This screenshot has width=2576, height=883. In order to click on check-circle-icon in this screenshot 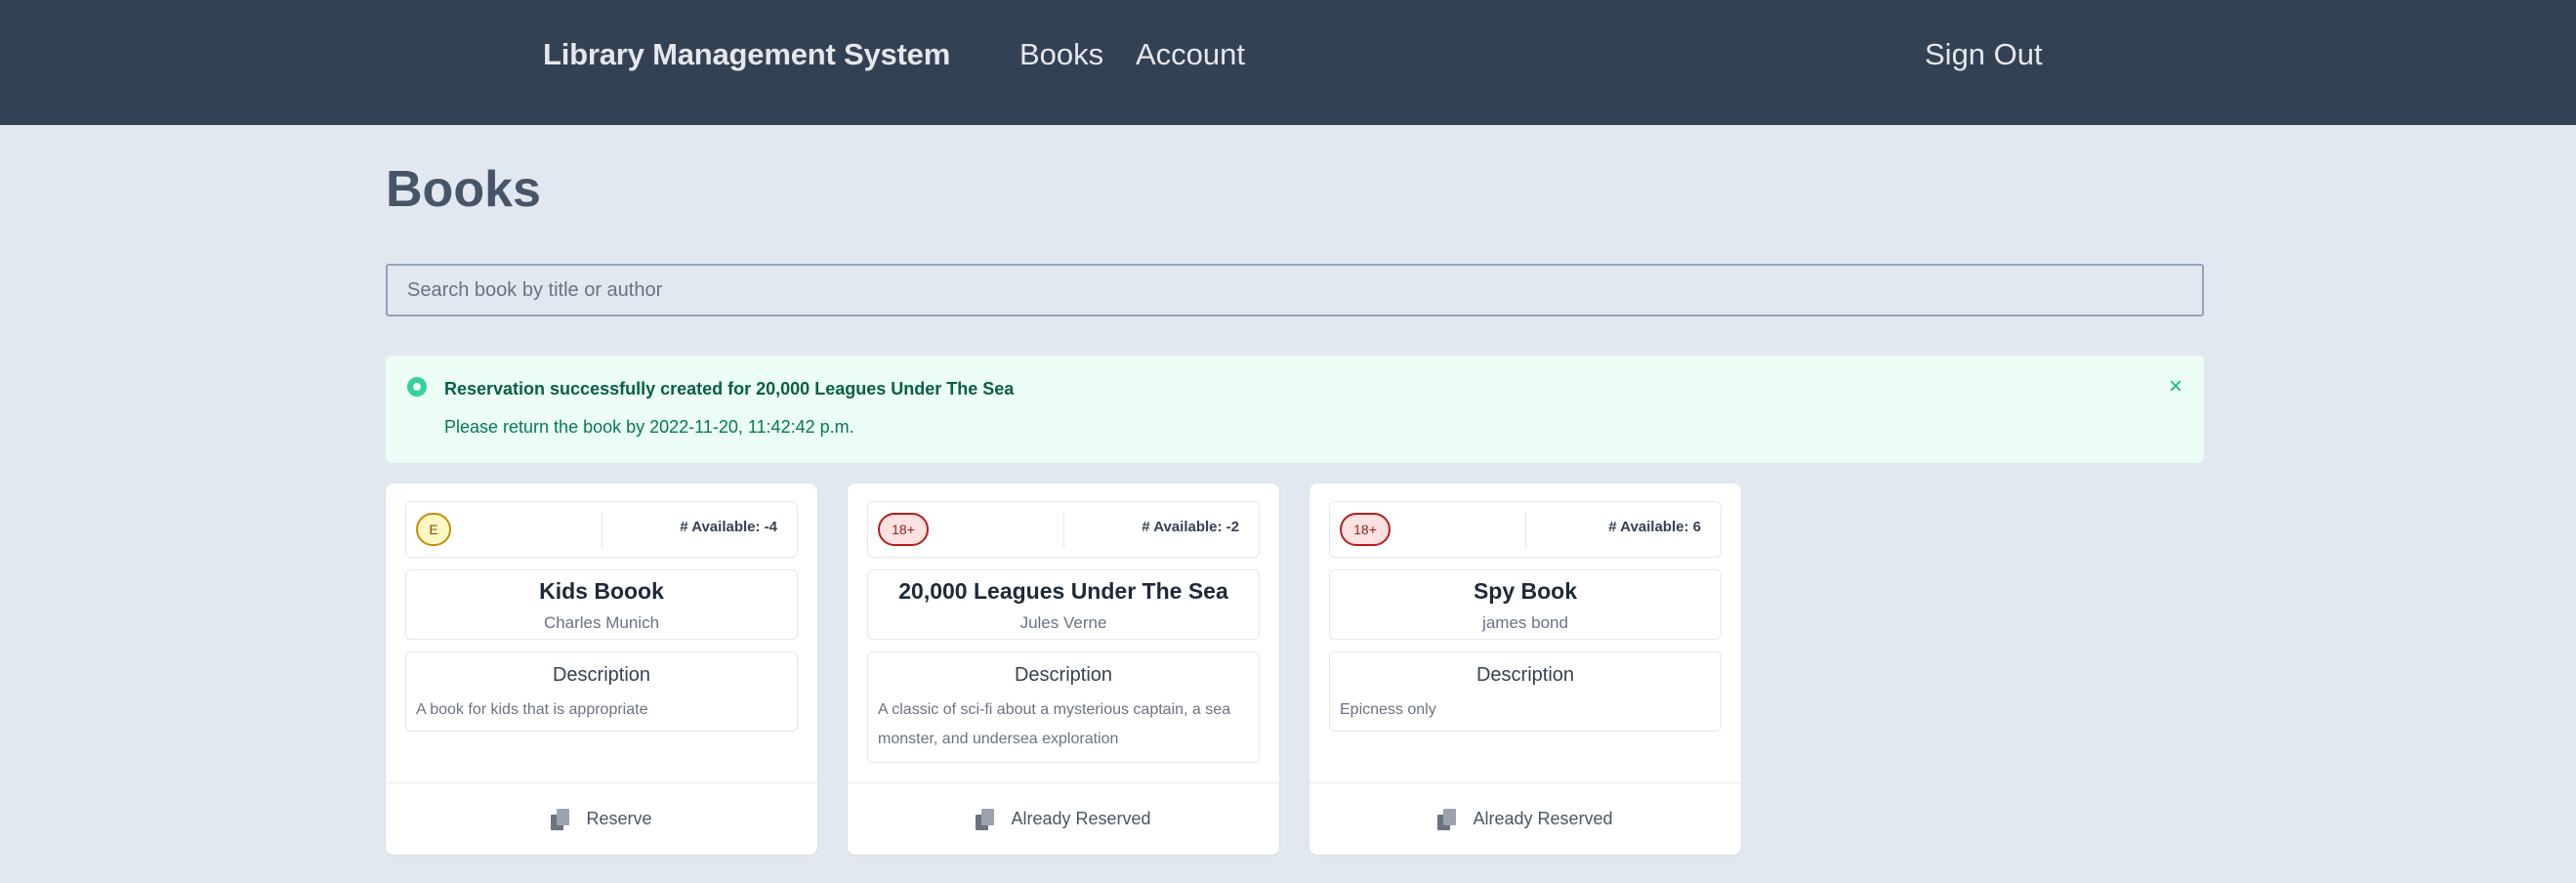, I will do `click(417, 387)`.